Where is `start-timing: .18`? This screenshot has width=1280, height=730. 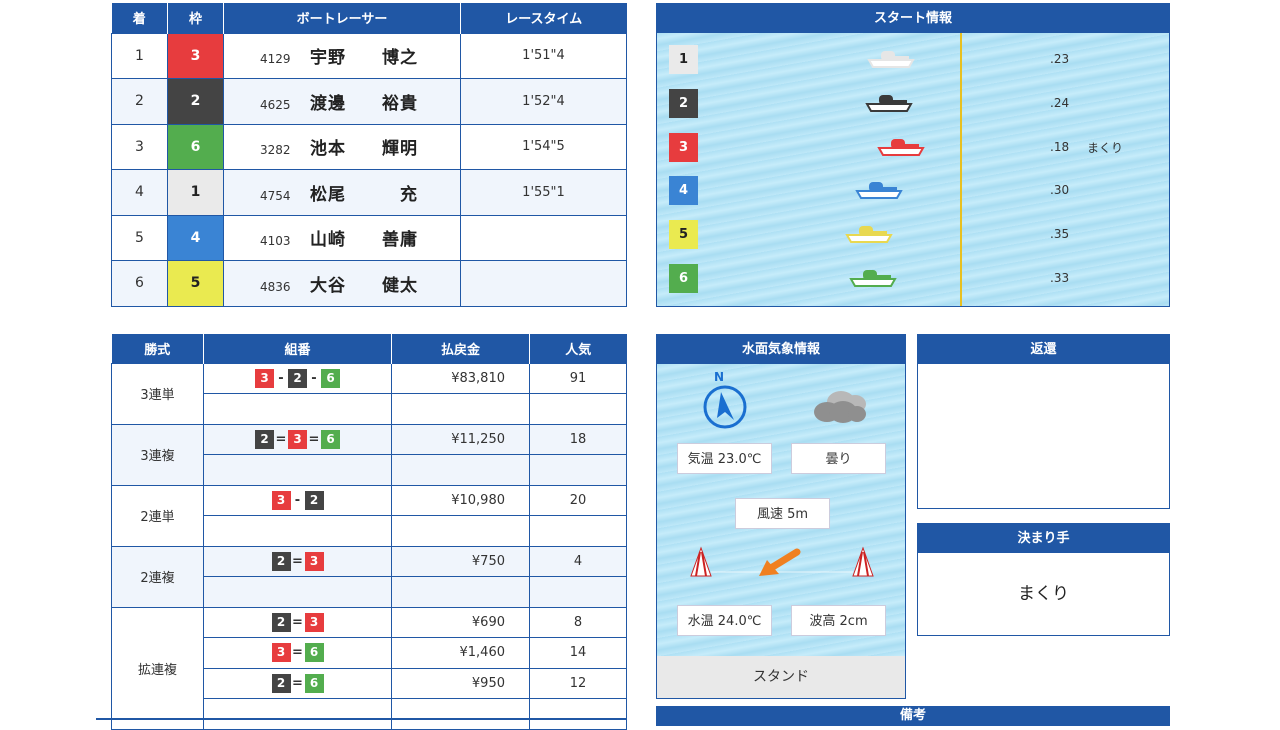
start-timing: .18 is located at coordinates (1060, 146).